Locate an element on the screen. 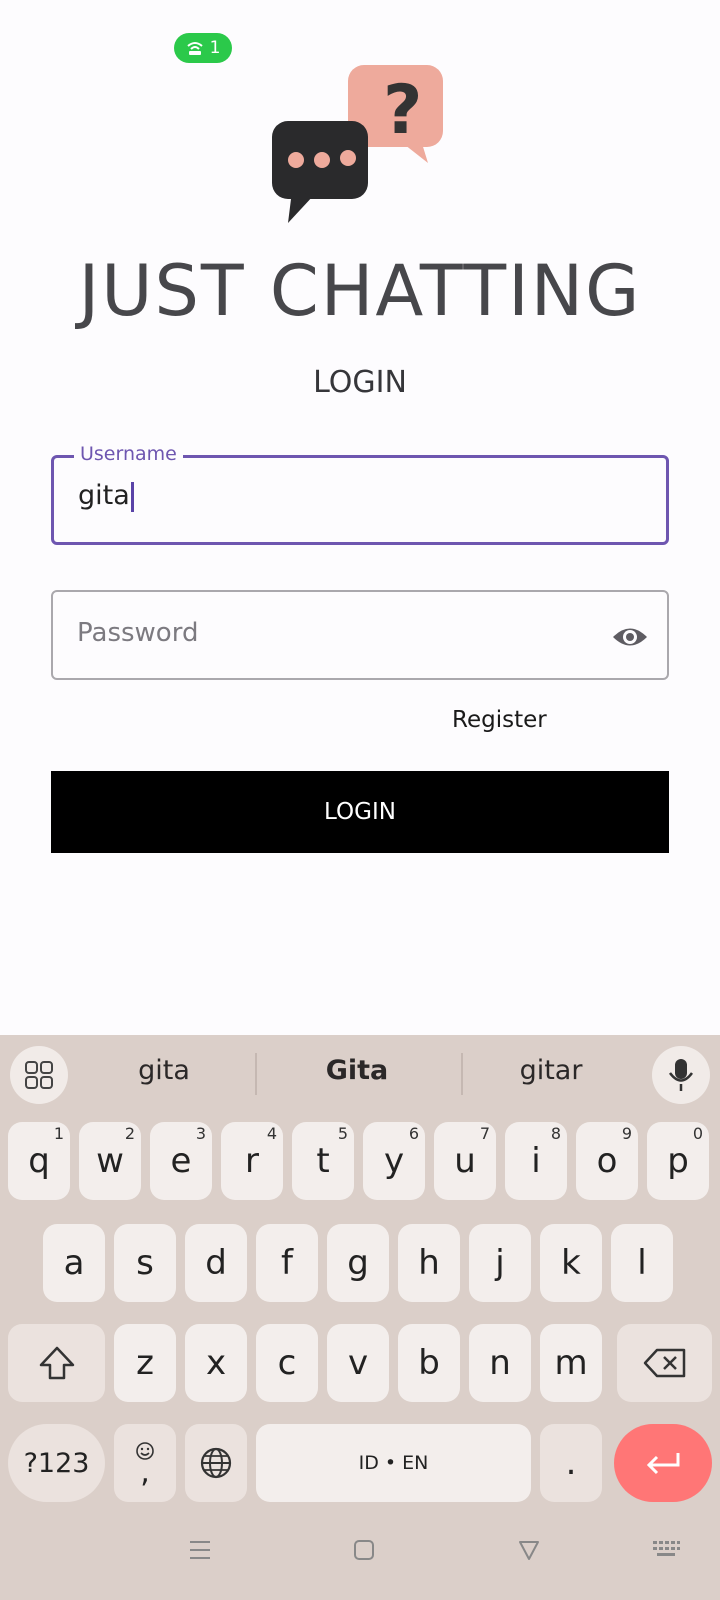 The height and width of the screenshot is (1600, 720). comma-label: , is located at coordinates (145, 1472).